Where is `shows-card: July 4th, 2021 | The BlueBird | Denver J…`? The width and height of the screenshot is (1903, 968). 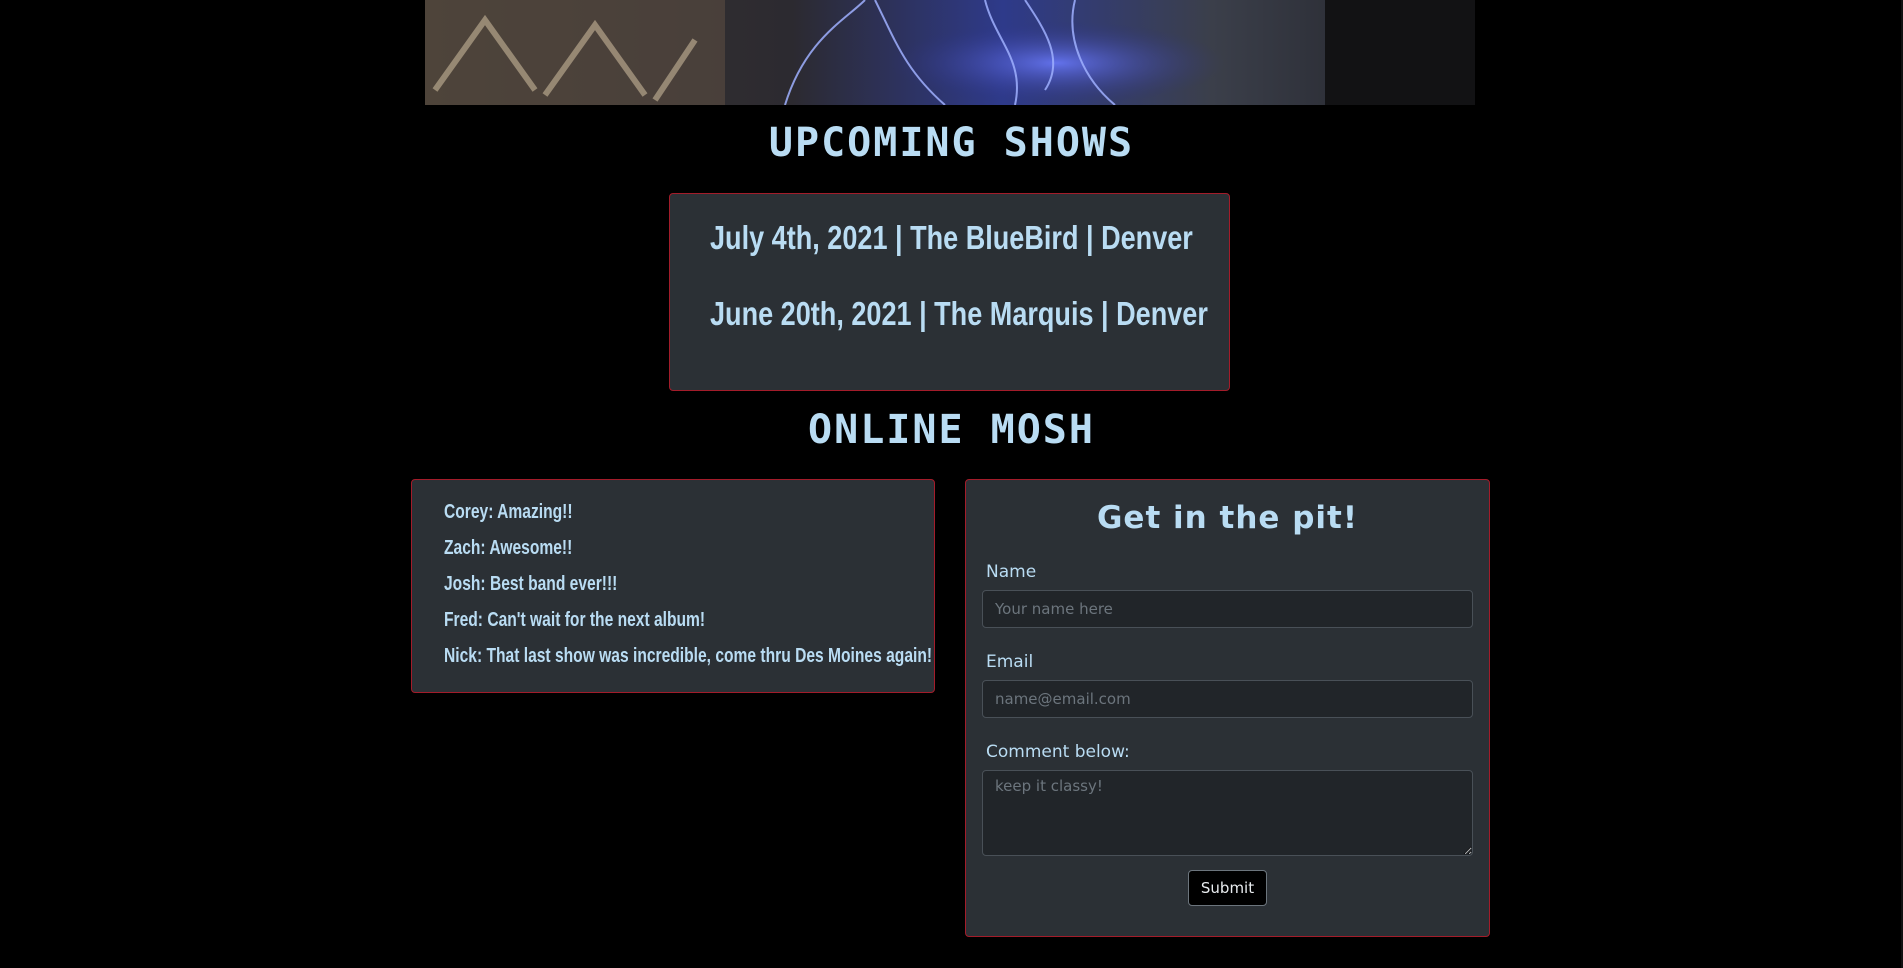 shows-card: July 4th, 2021 | The BlueBird | Denver J… is located at coordinates (949, 292).